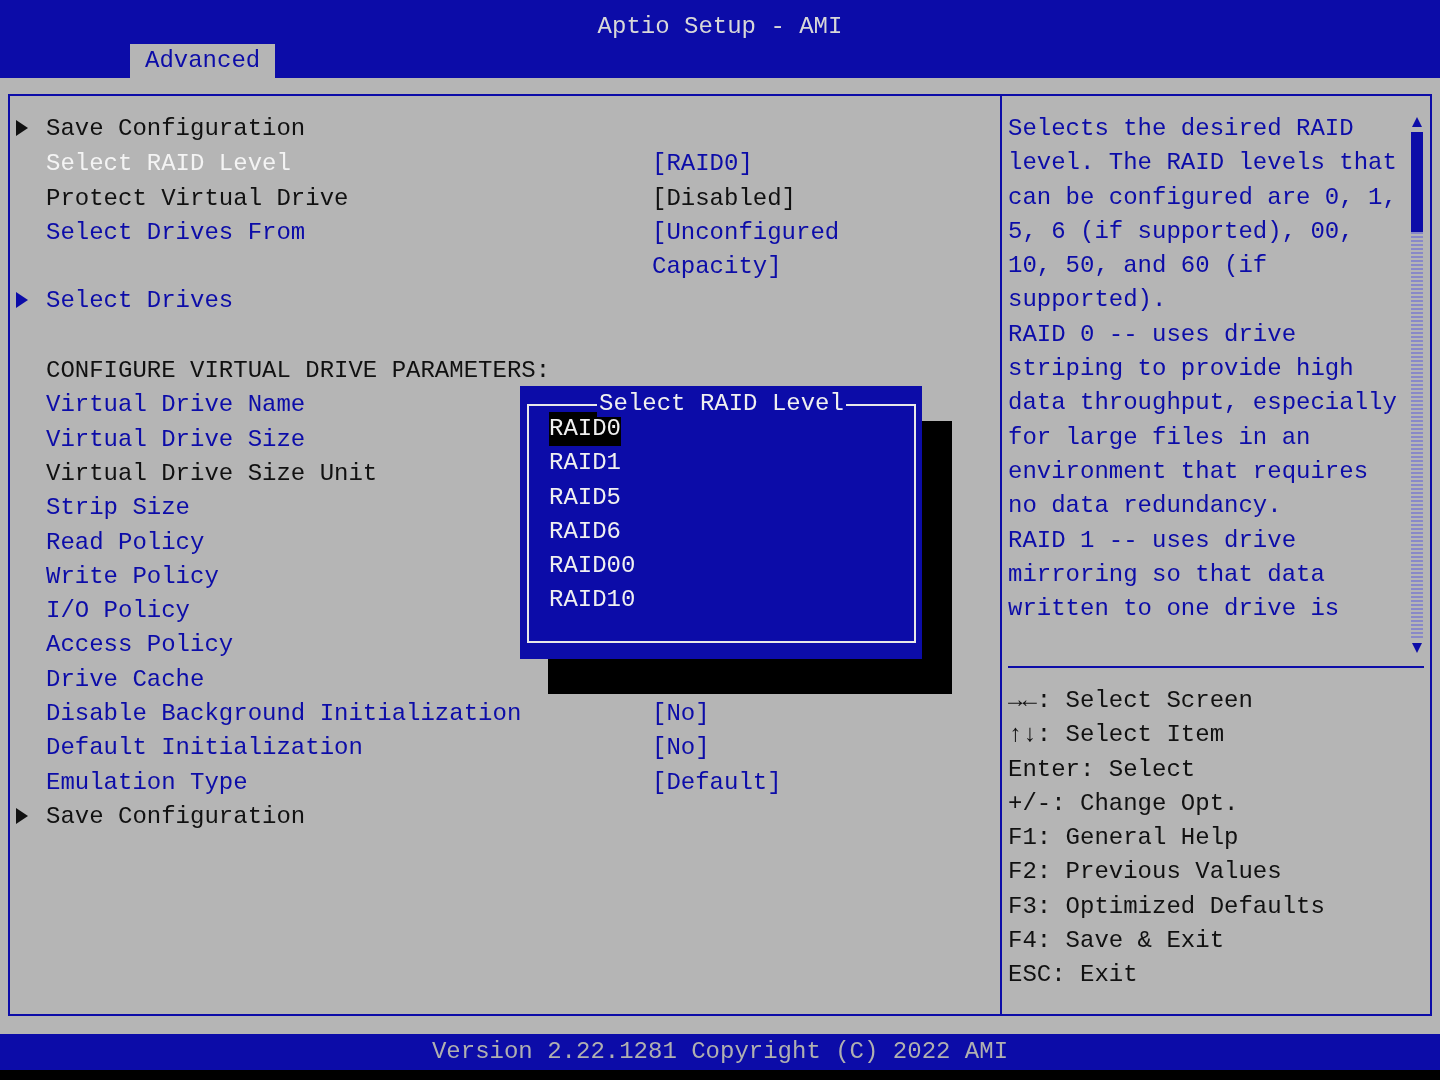 This screenshot has width=1440, height=1080. What do you see at coordinates (1417, 122) in the screenshot?
I see `scroll-up-icon` at bounding box center [1417, 122].